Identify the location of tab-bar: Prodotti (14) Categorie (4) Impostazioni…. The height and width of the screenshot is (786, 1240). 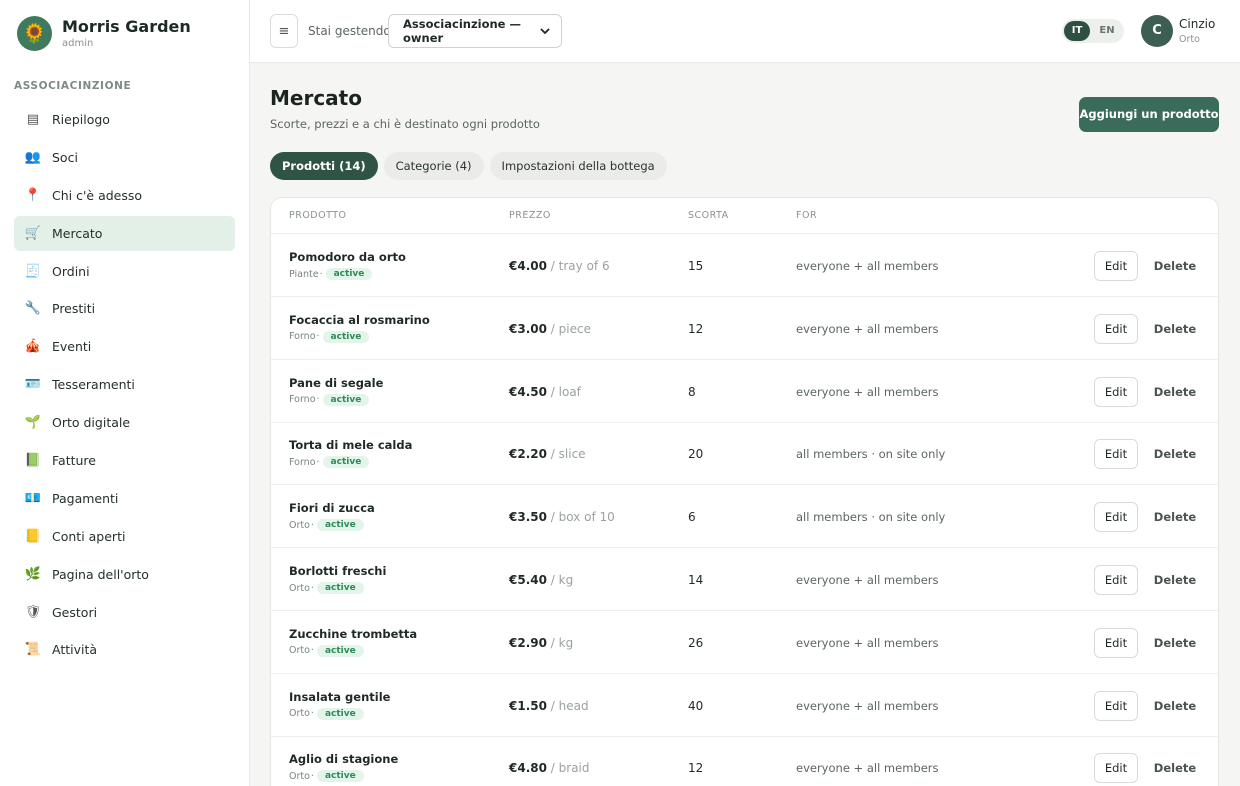
(471, 166).